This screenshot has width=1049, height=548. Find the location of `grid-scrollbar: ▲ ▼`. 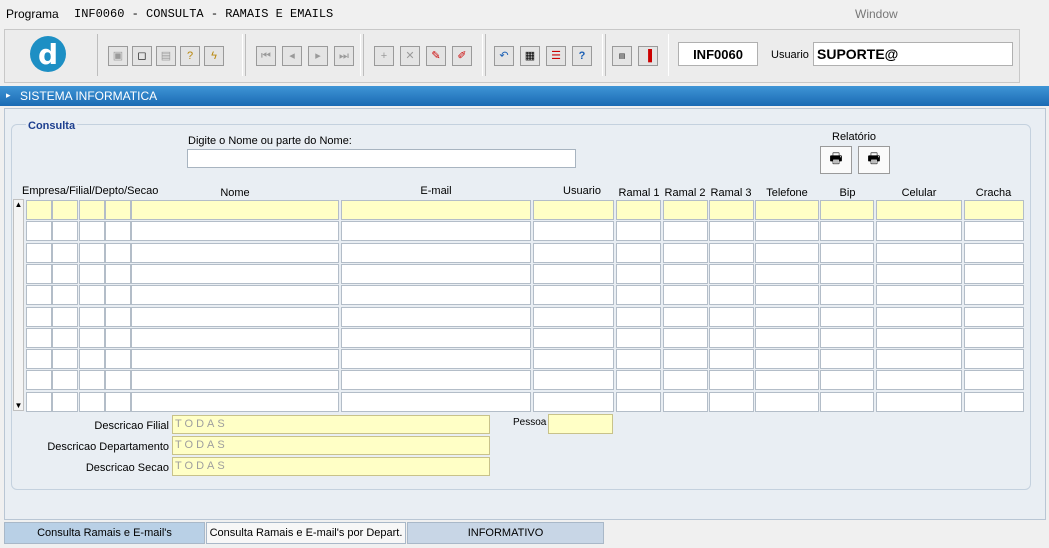

grid-scrollbar: ▲ ▼ is located at coordinates (18, 305).